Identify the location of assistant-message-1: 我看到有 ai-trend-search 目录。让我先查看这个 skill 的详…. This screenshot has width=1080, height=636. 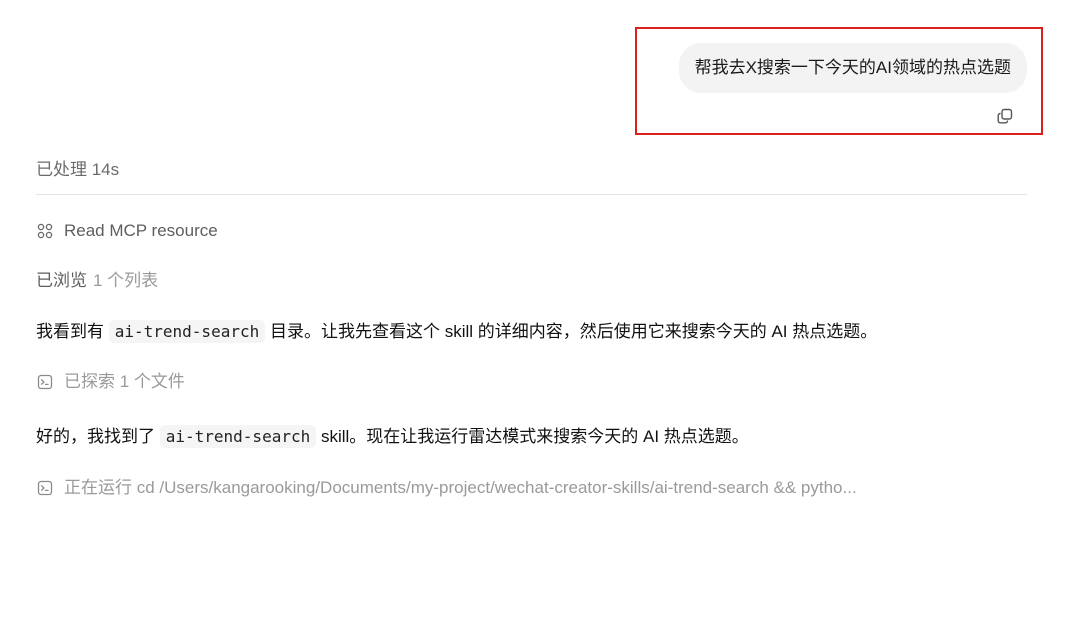
(456, 332).